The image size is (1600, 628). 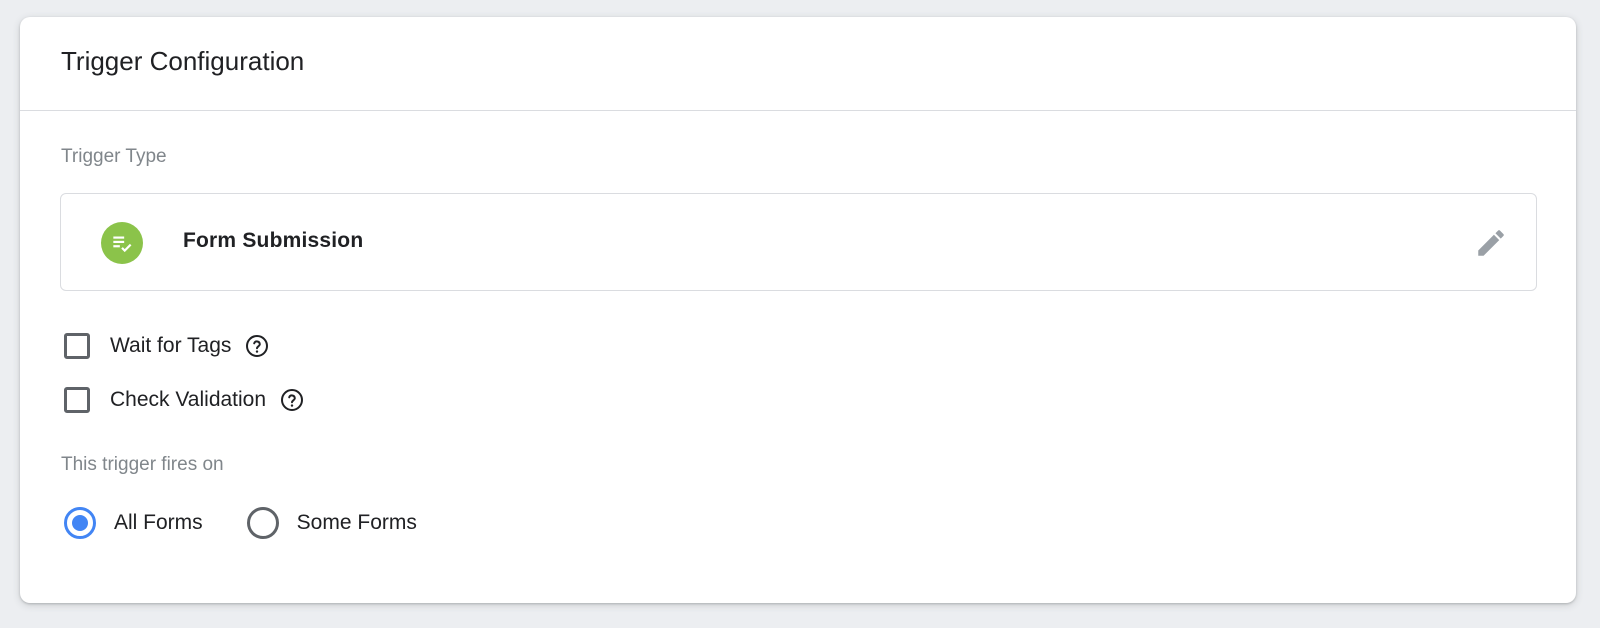 I want to click on wait-for-tags-checkbox, so click(x=77, y=346).